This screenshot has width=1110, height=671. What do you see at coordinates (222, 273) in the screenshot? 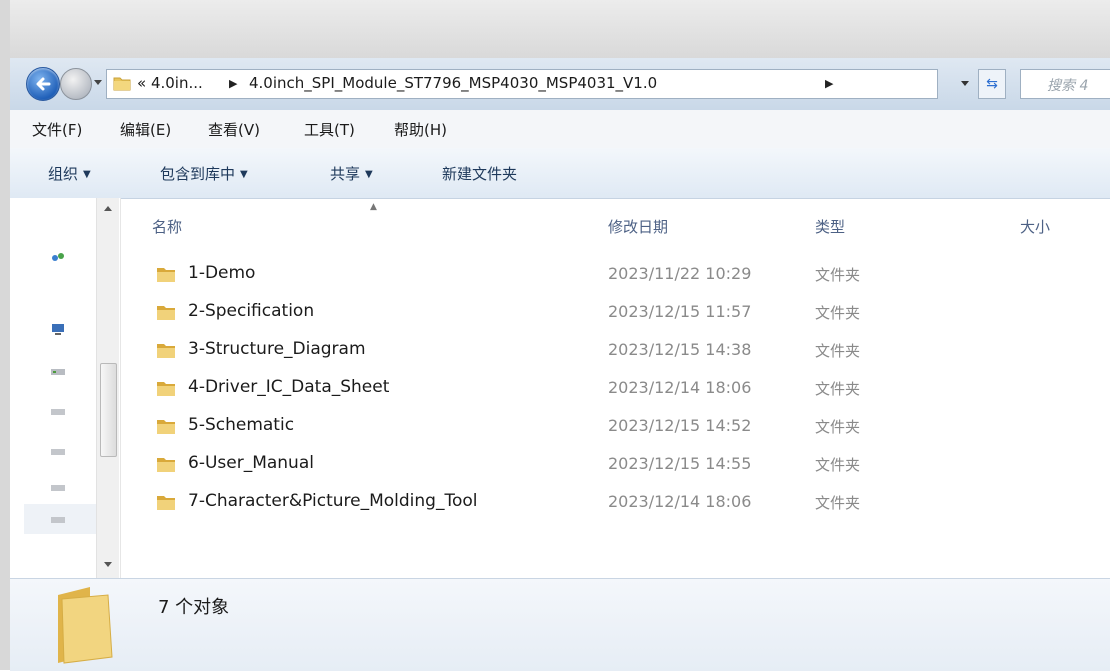
I see `file-name: 1-Demo` at bounding box center [222, 273].